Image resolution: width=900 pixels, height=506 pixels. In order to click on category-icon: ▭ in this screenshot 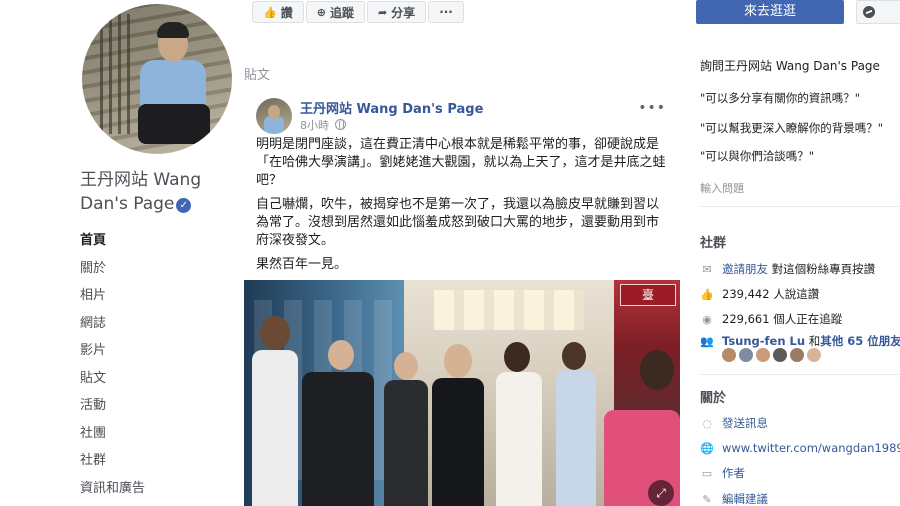, I will do `click(707, 473)`.